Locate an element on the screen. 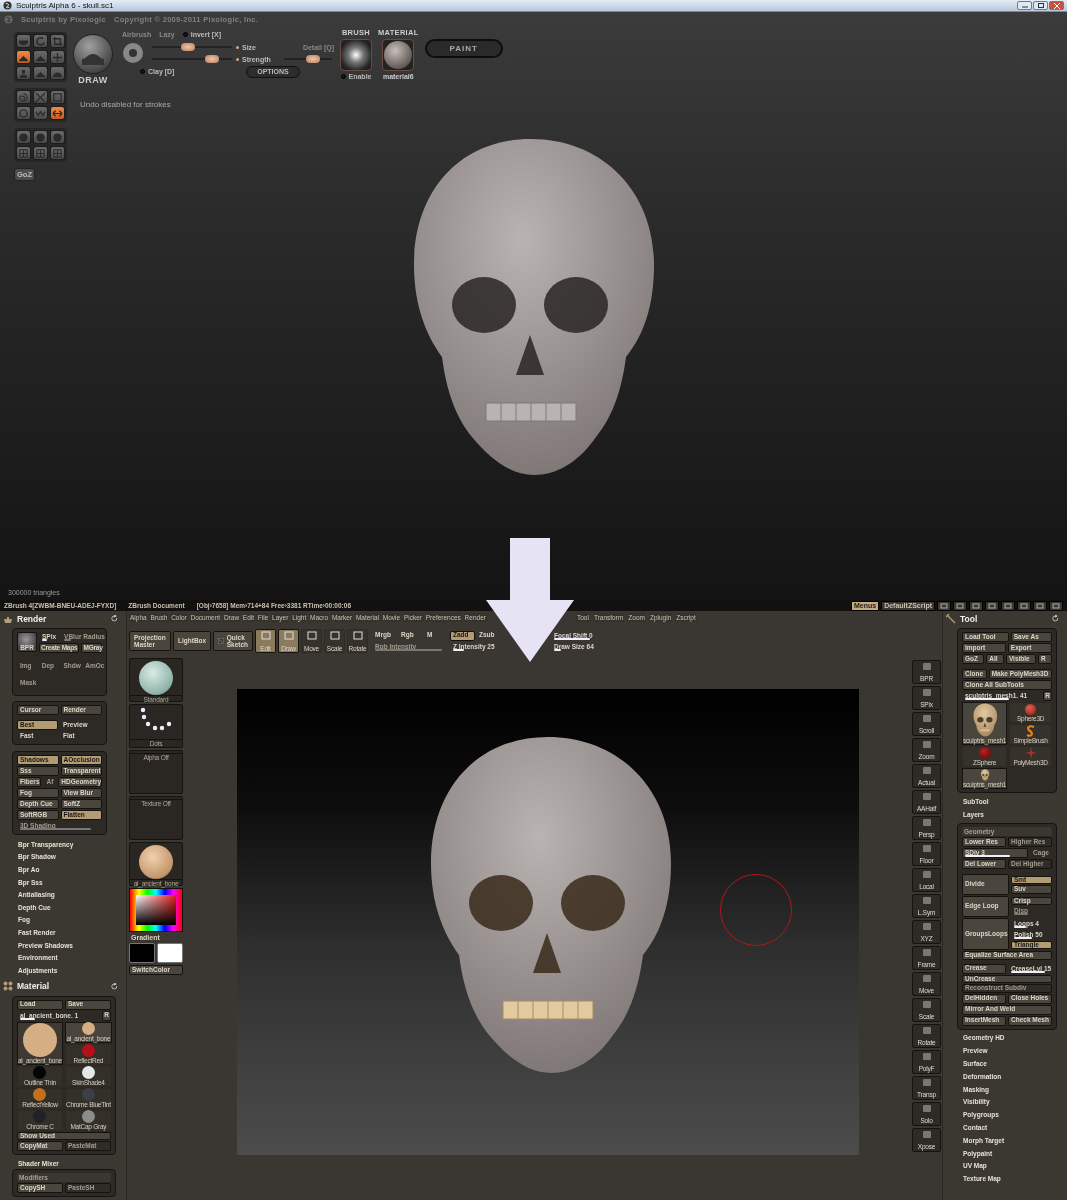  minimize-icon is located at coordinates (1024, 5).